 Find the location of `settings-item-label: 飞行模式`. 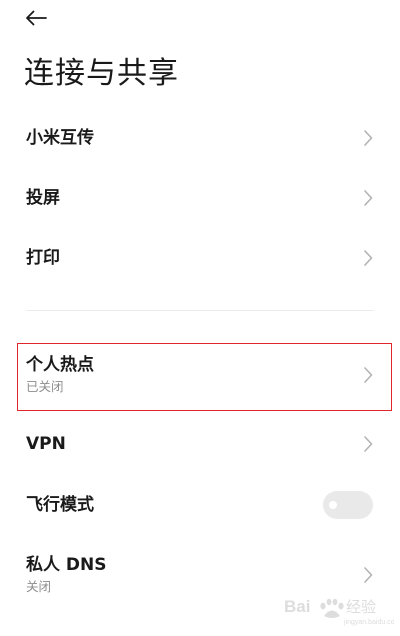

settings-item-label: 飞行模式 is located at coordinates (60, 505).